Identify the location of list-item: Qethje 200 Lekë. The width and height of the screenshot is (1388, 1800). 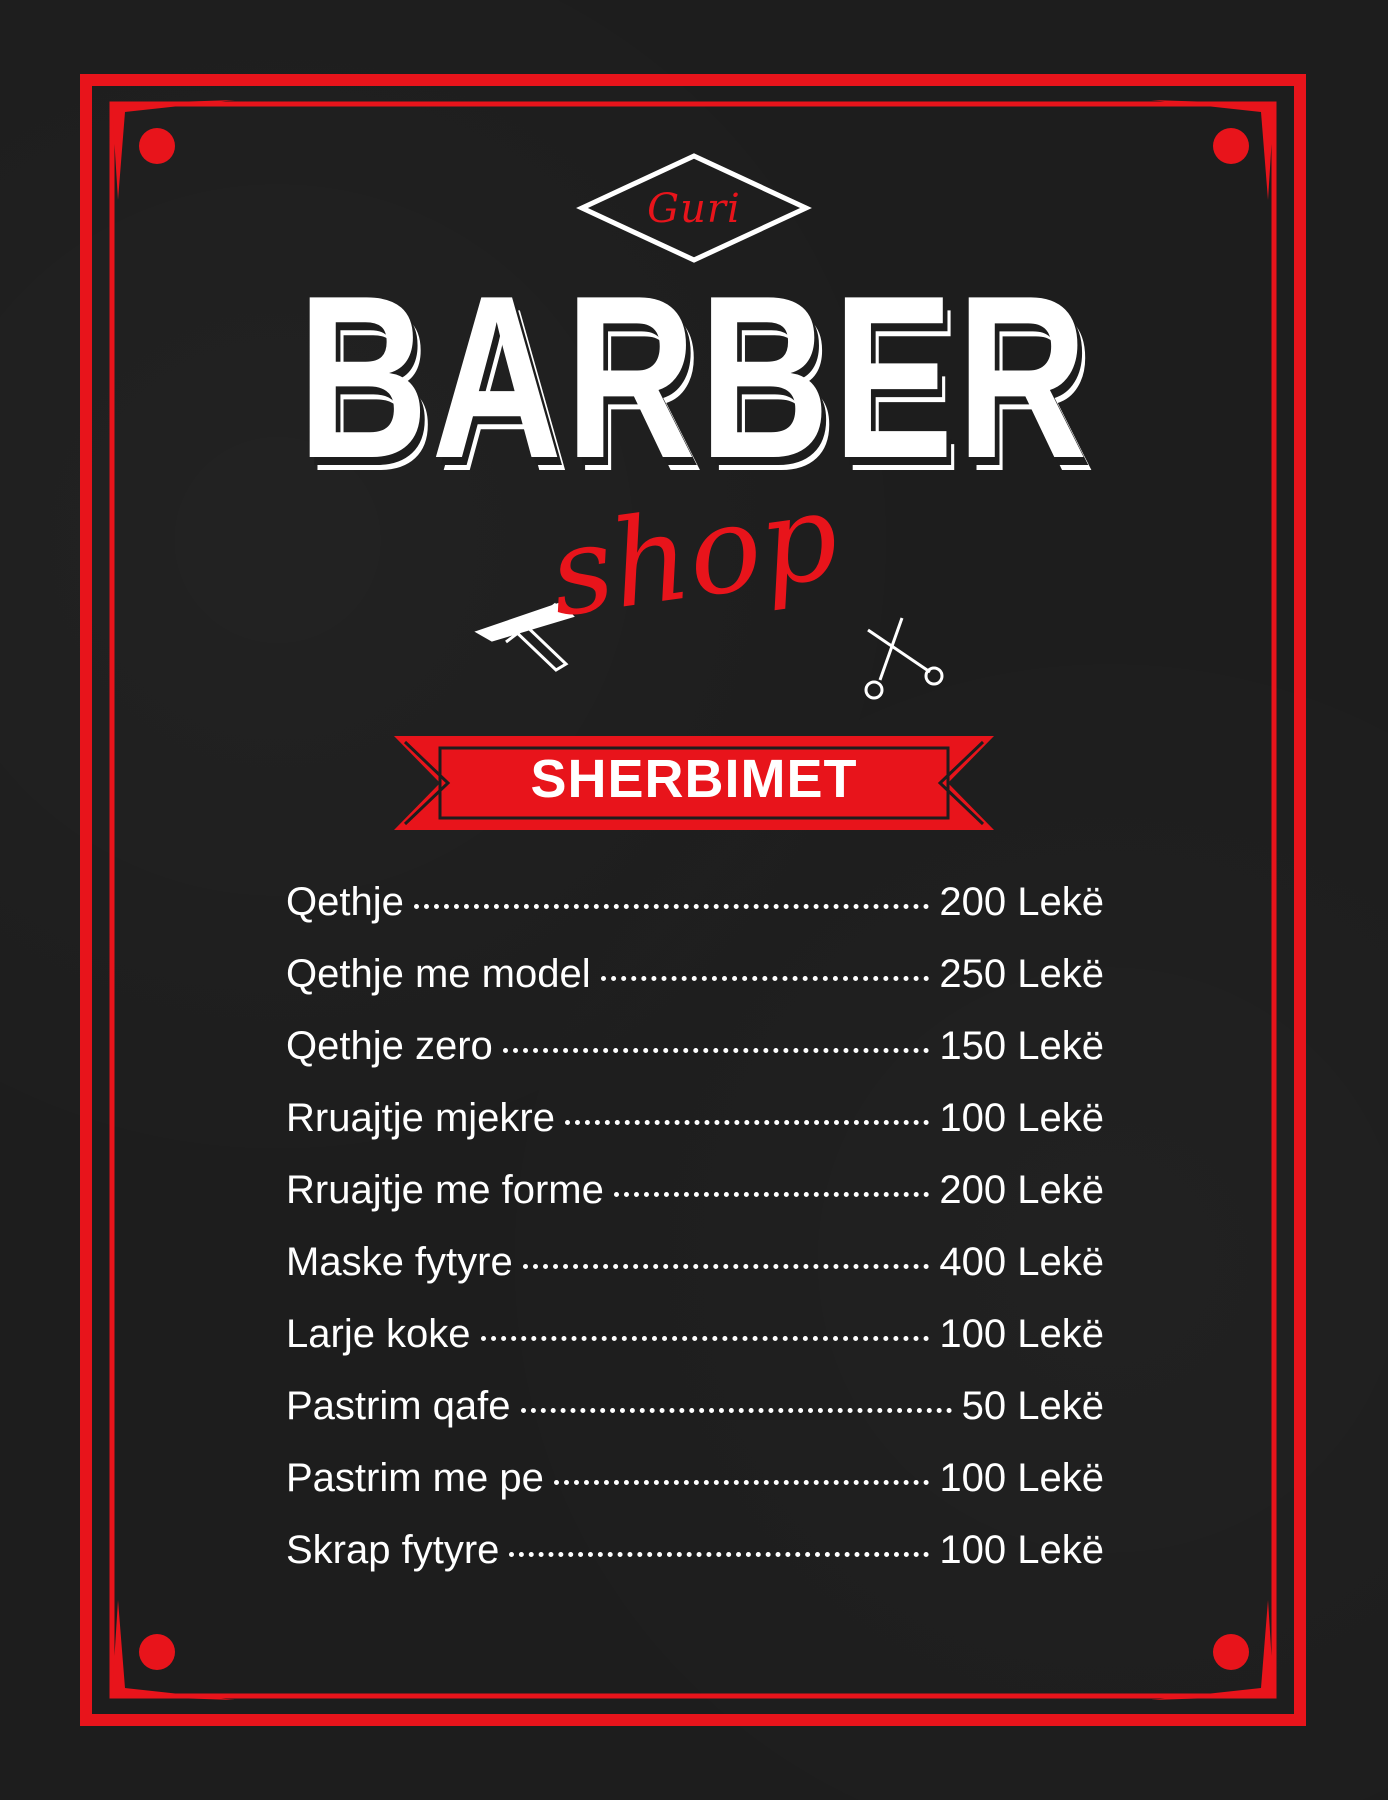
(695, 916).